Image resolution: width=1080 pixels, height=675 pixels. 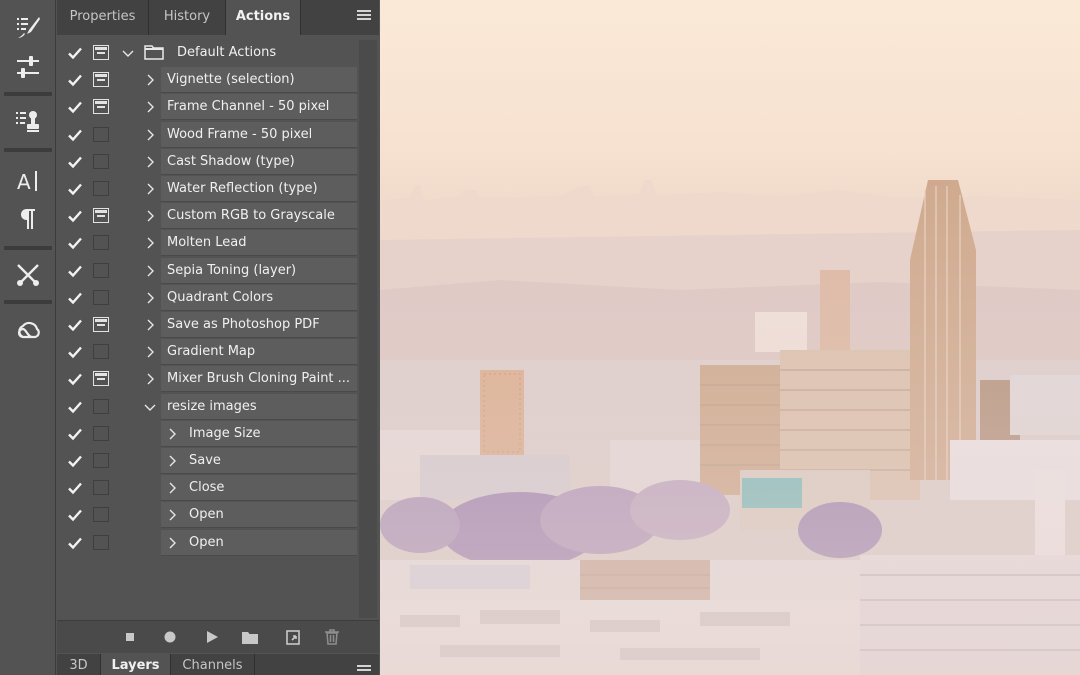 I want to click on new-action-icon, so click(x=293, y=637).